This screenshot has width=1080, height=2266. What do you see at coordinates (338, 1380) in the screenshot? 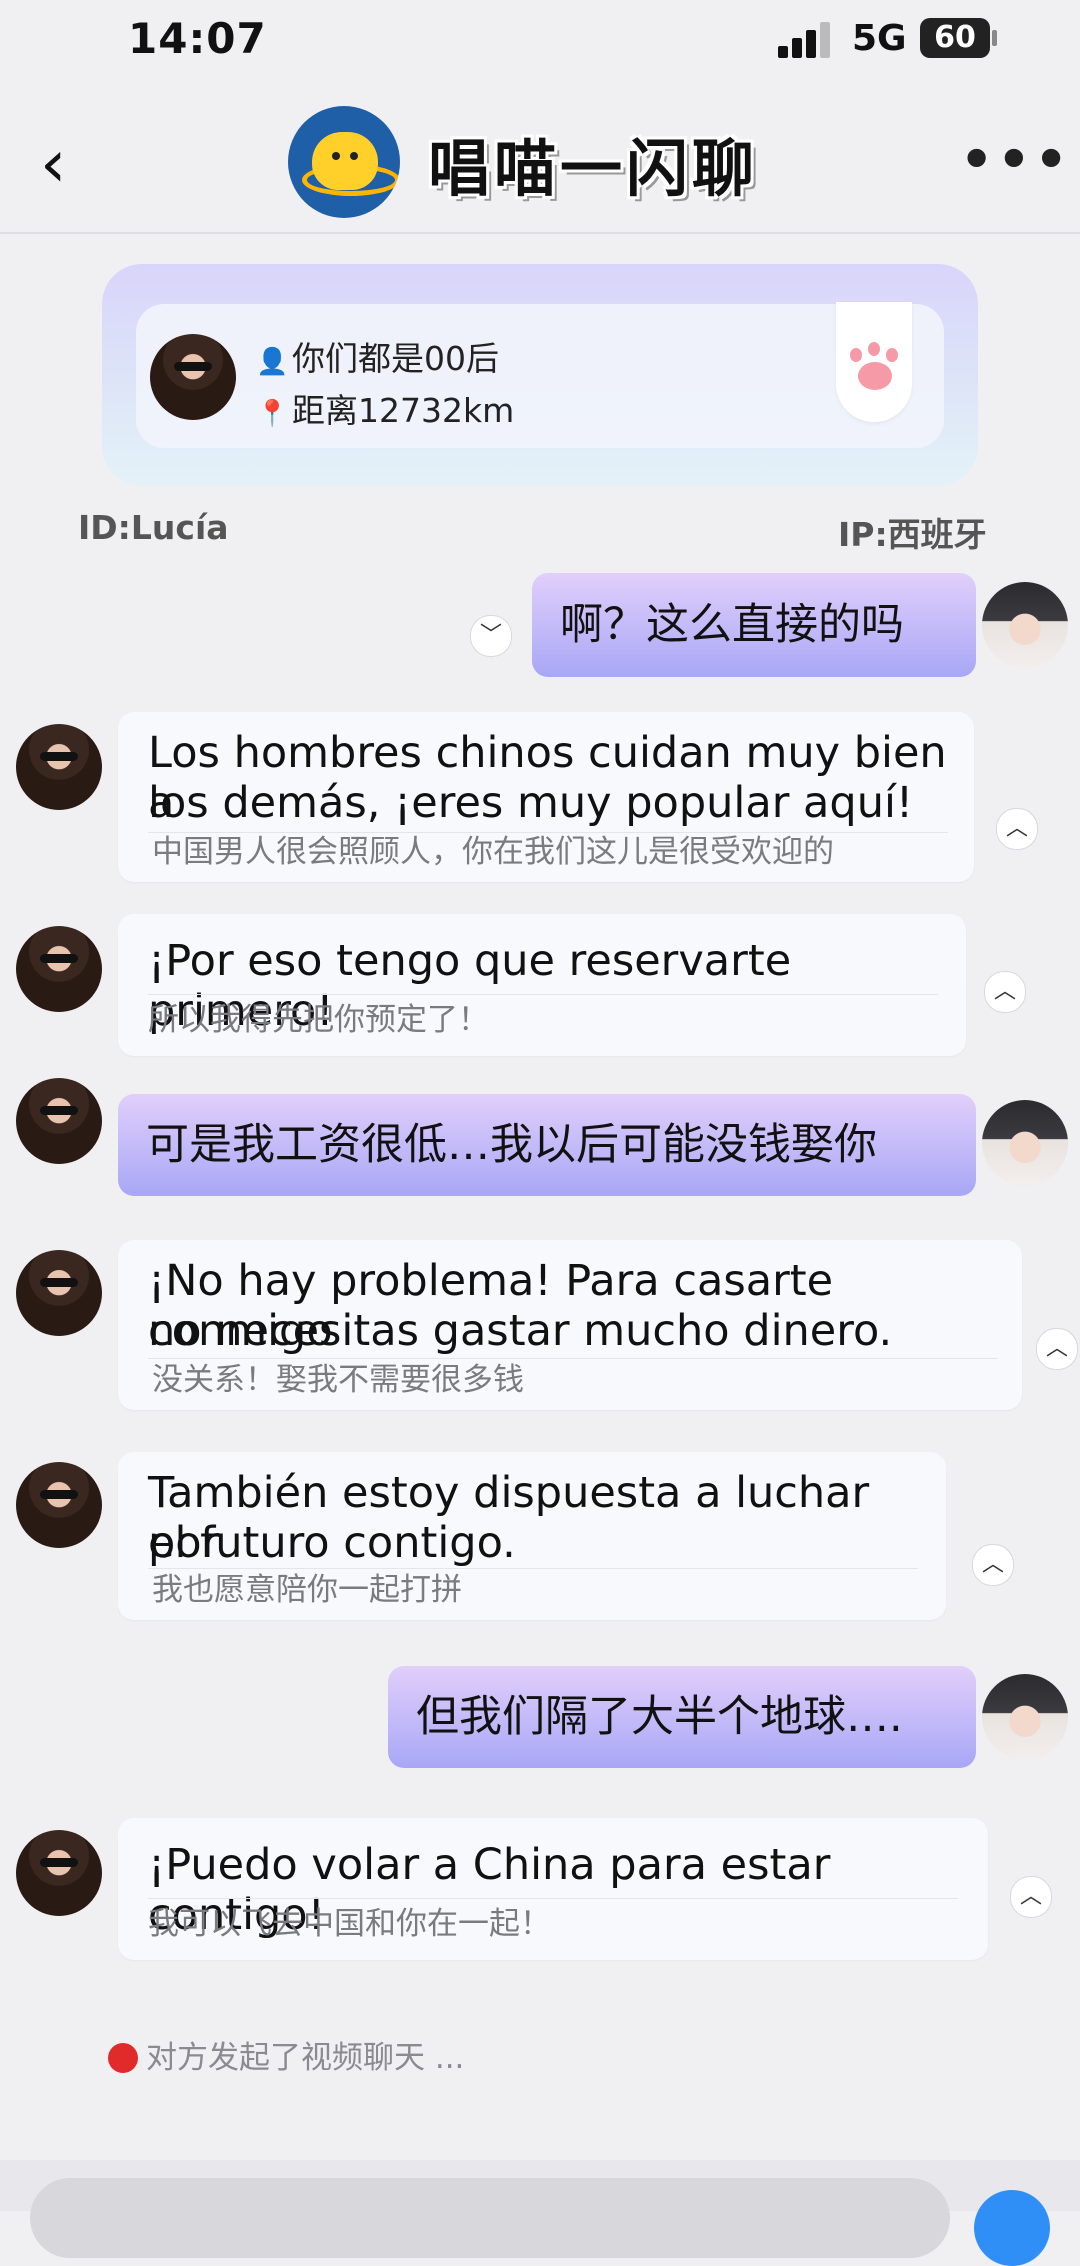
I see `translation-text: 没关系！娶我不需要很多钱` at bounding box center [338, 1380].